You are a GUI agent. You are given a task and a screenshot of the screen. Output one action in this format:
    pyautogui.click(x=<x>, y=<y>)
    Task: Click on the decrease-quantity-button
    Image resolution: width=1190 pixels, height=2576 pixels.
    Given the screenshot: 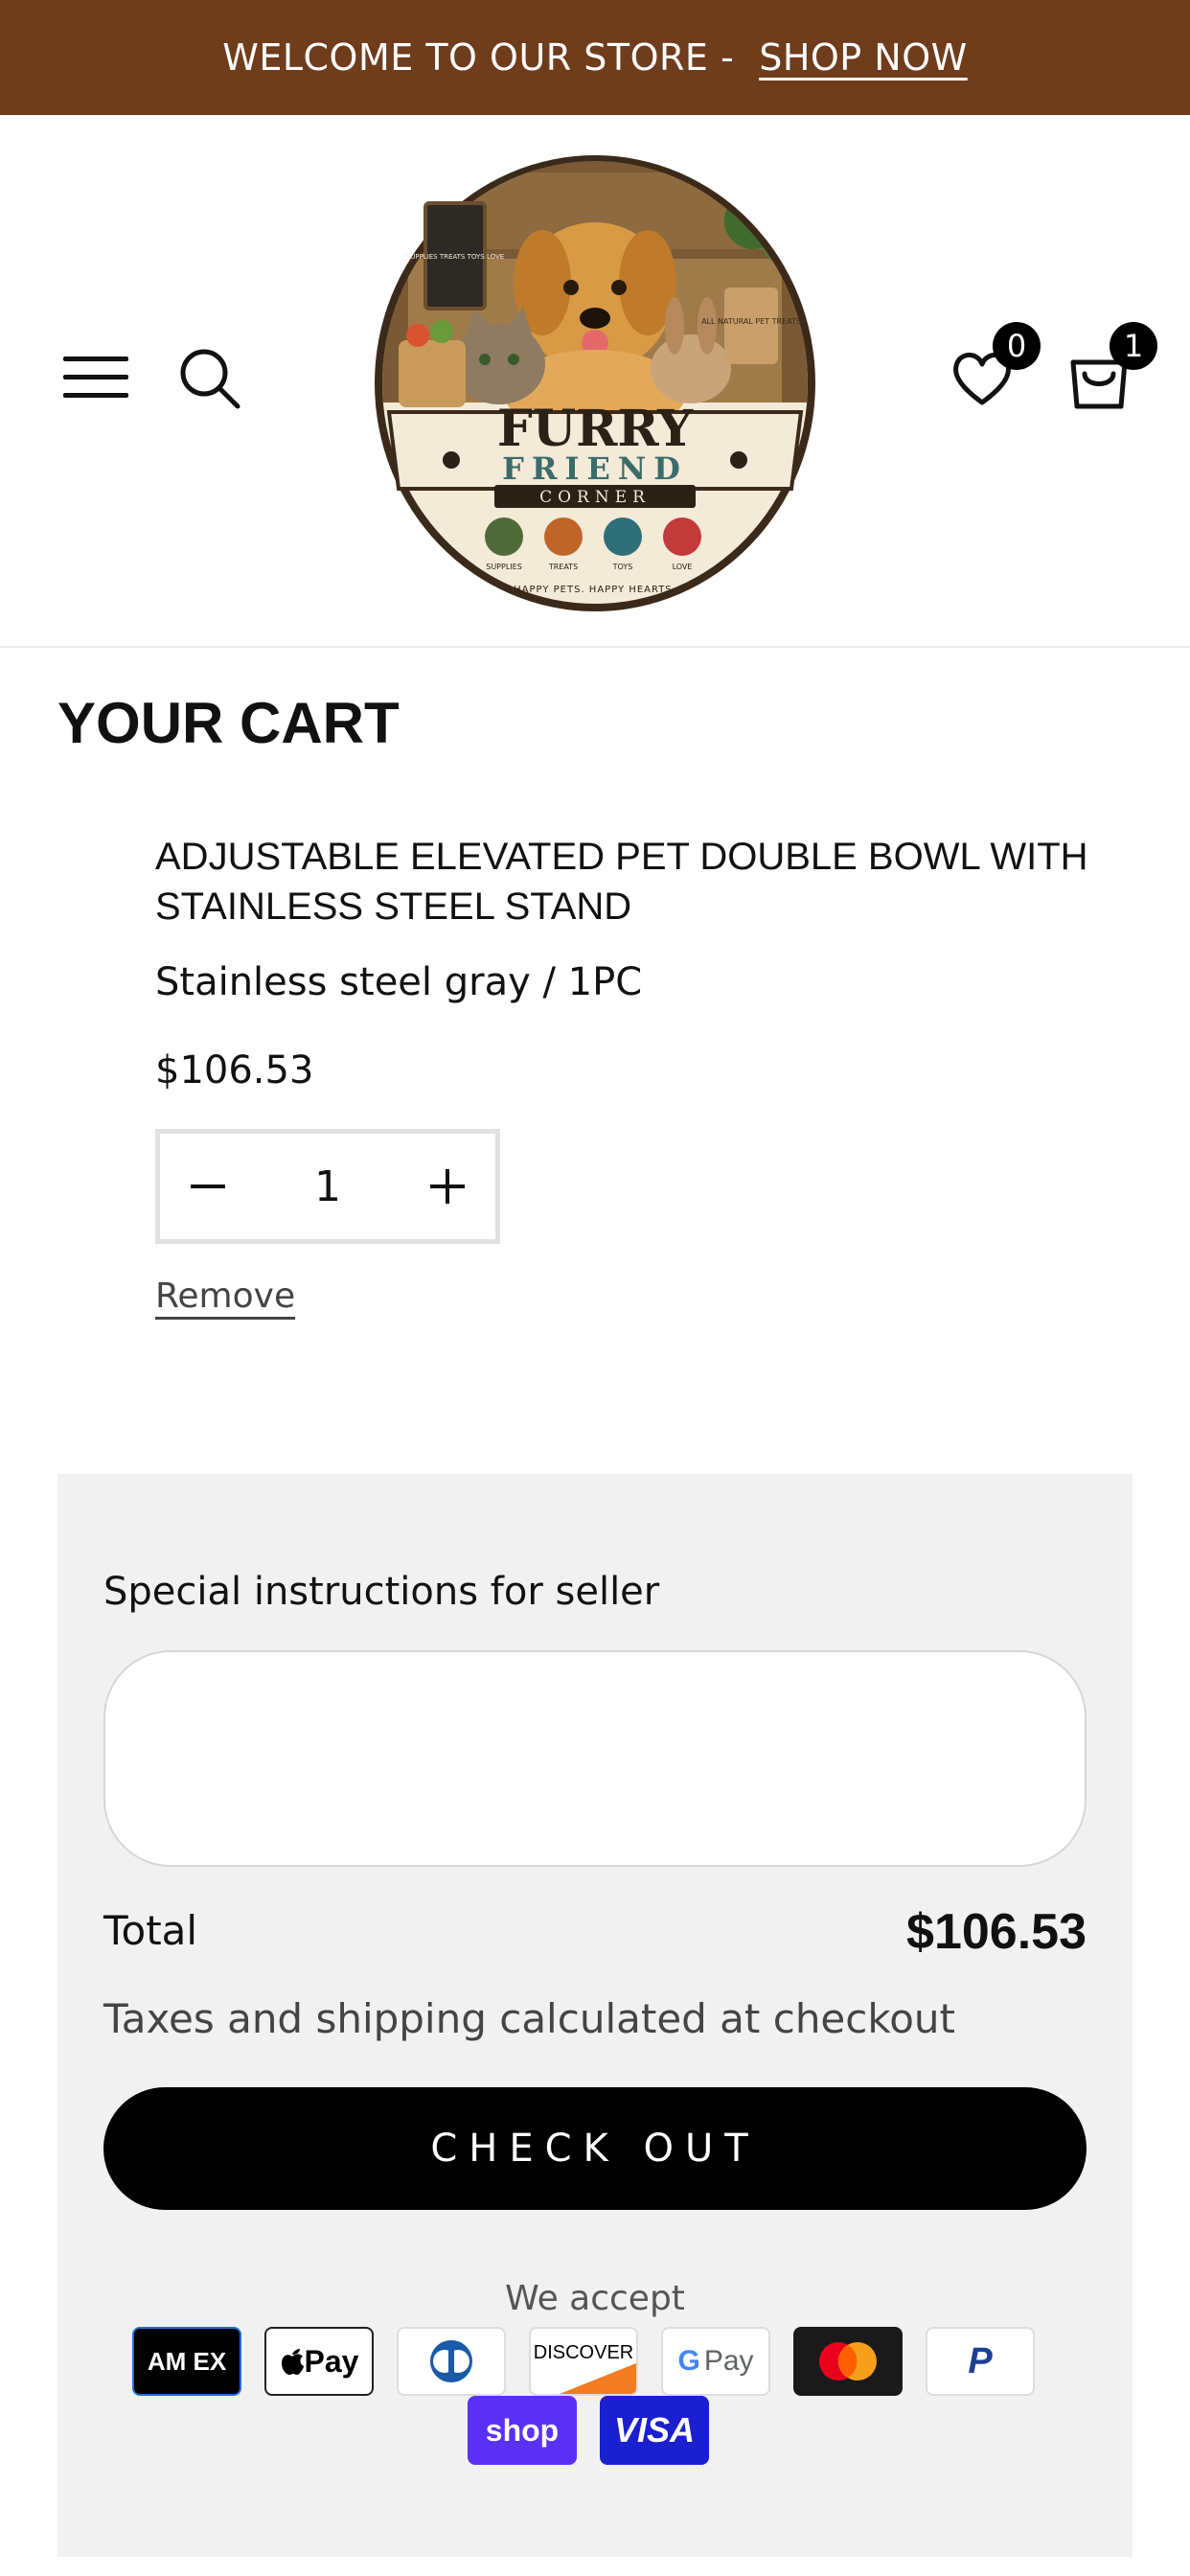 What is the action you would take?
    pyautogui.click(x=208, y=1186)
    